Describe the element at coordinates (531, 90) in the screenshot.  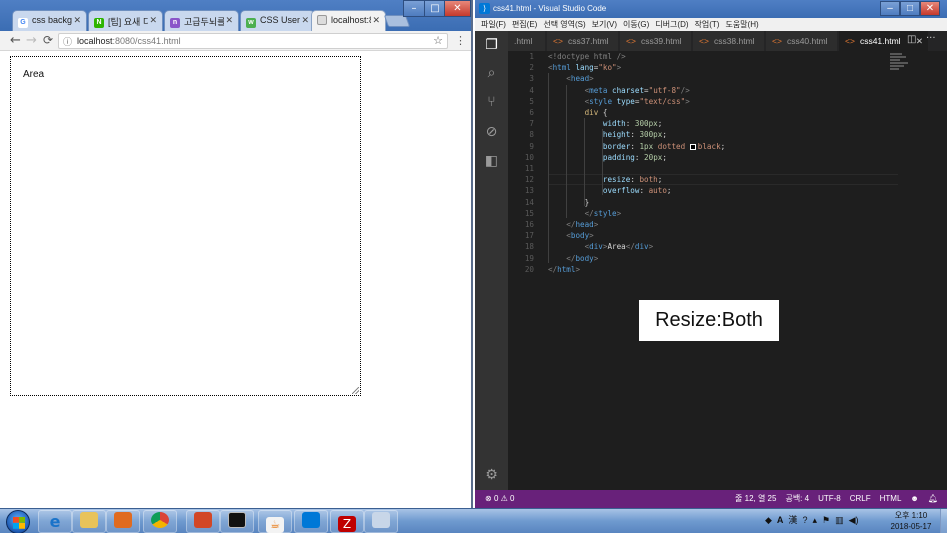
I see `line-number: 4` at that location.